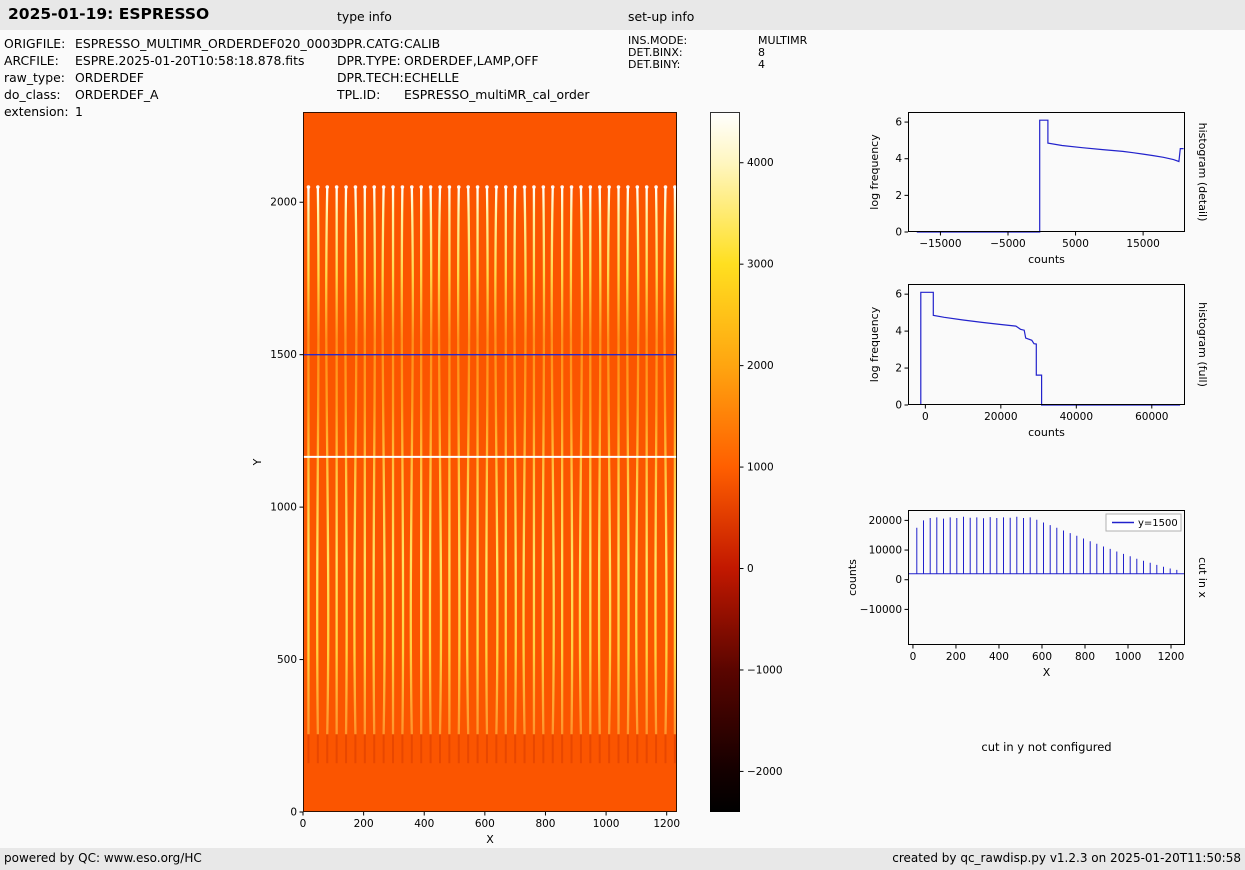 The height and width of the screenshot is (870, 1245). Describe the element at coordinates (1075, 244) in the screenshot. I see `svg-text: 5000` at that location.